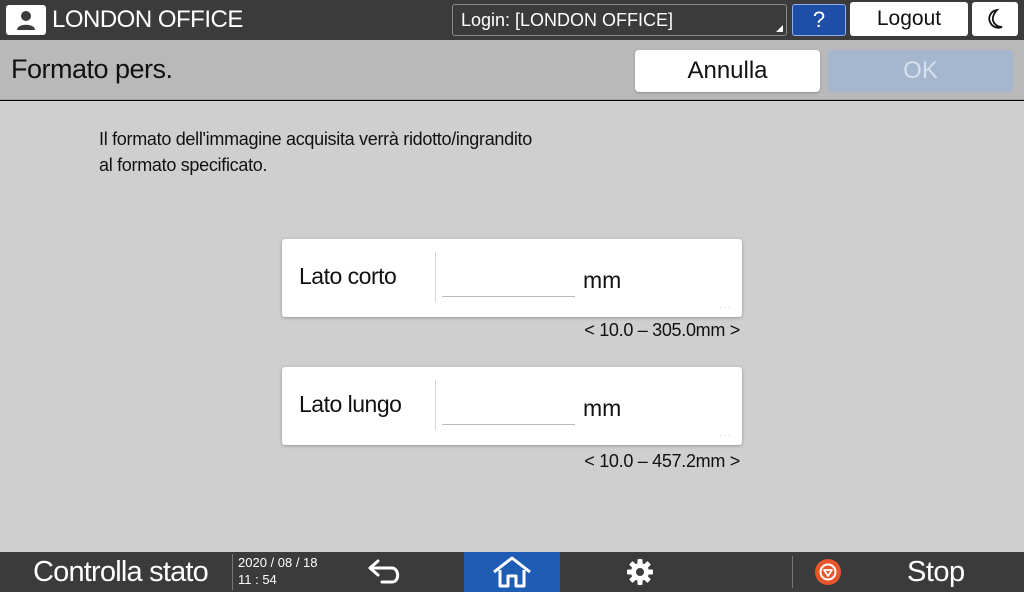  What do you see at coordinates (508, 277) in the screenshot?
I see `short-side-input` at bounding box center [508, 277].